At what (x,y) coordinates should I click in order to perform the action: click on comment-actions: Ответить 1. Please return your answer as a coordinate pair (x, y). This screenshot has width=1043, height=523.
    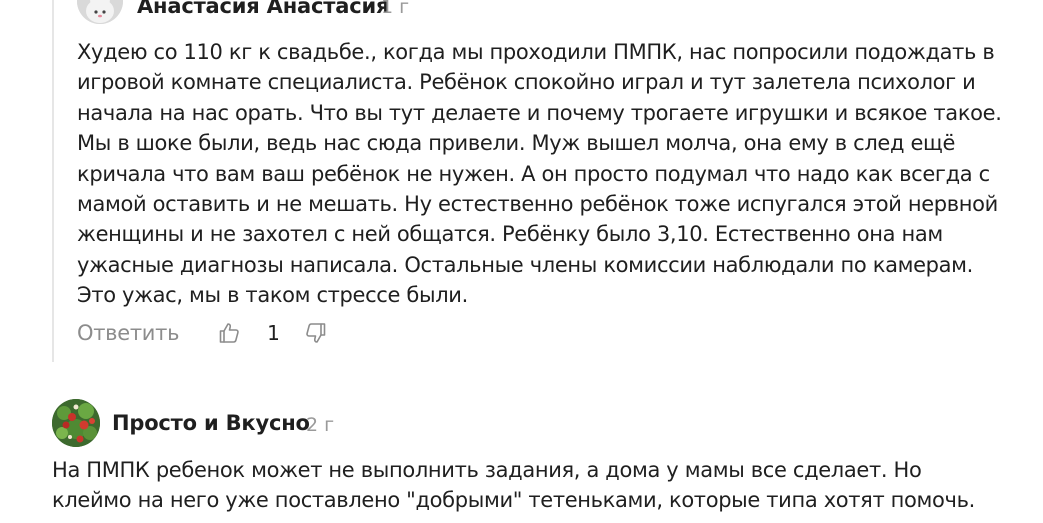
    Looking at the image, I should click on (203, 333).